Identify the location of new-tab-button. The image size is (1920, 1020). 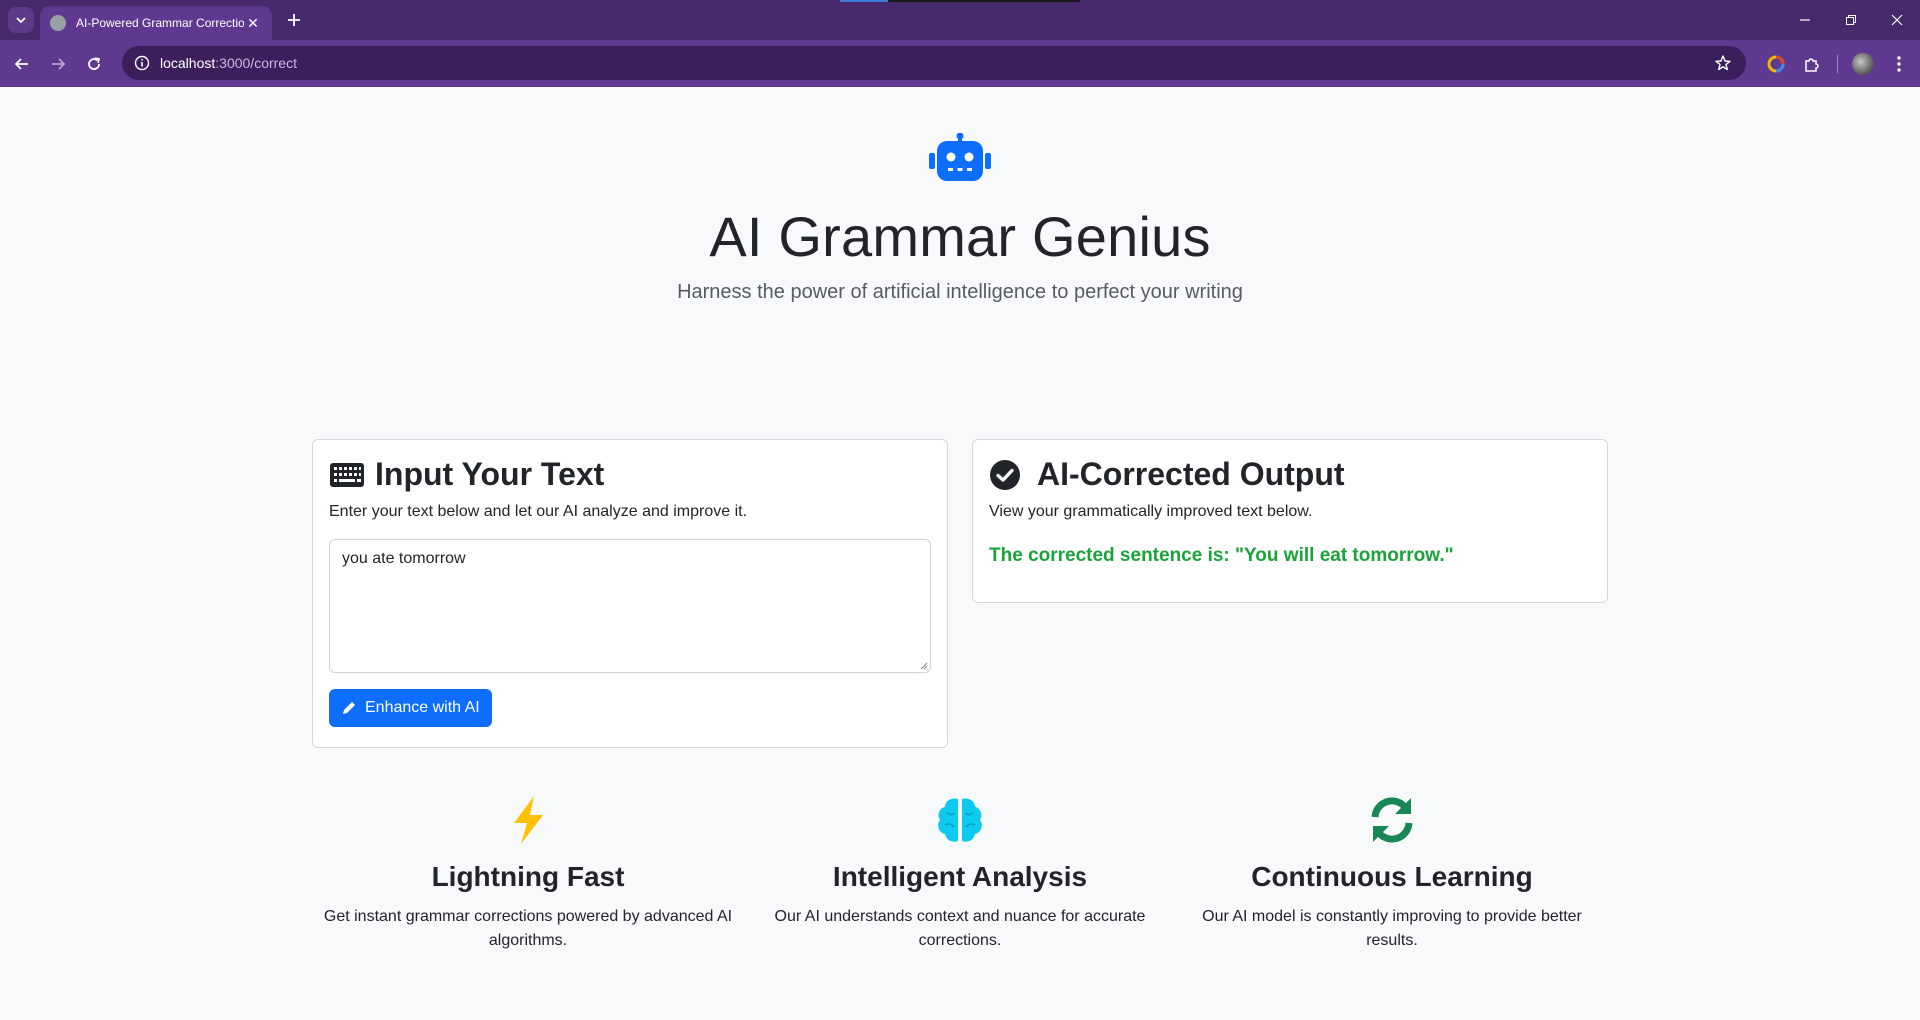
(294, 20).